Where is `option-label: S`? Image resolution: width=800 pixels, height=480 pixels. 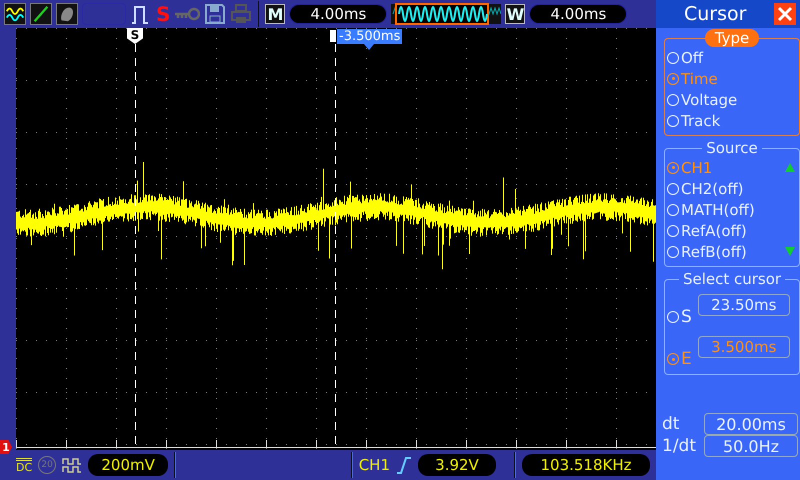
option-label: S is located at coordinates (686, 317).